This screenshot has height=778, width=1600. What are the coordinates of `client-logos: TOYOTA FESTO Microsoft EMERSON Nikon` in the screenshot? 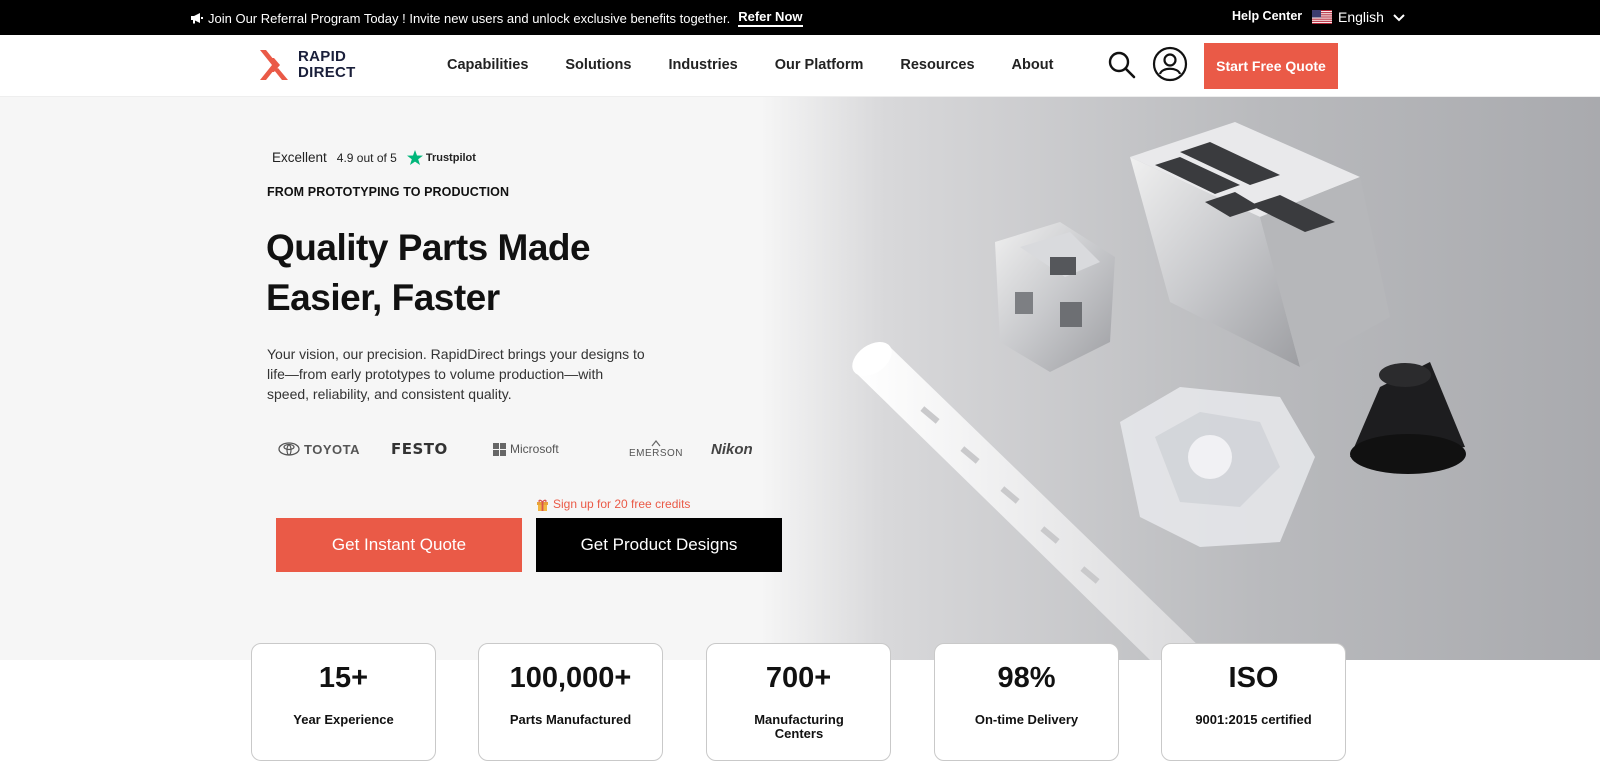 It's located at (524, 449).